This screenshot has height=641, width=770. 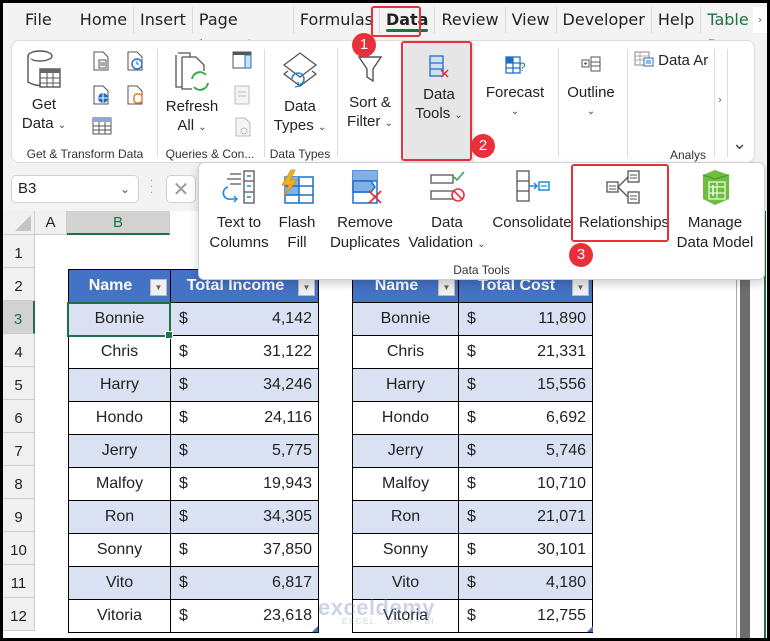 I want to click on value-cell: $6,692, so click(x=525, y=418).